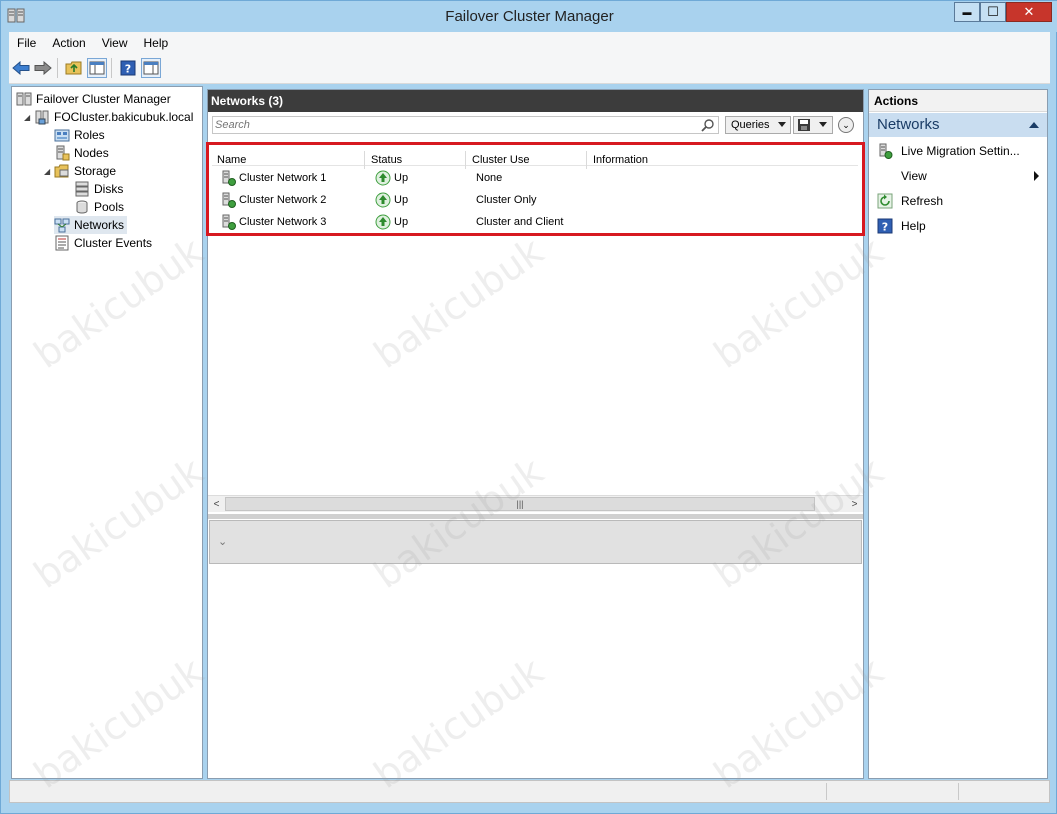 The height and width of the screenshot is (814, 1057). What do you see at coordinates (89, 135) in the screenshot?
I see `tree-label-roles: Roles` at bounding box center [89, 135].